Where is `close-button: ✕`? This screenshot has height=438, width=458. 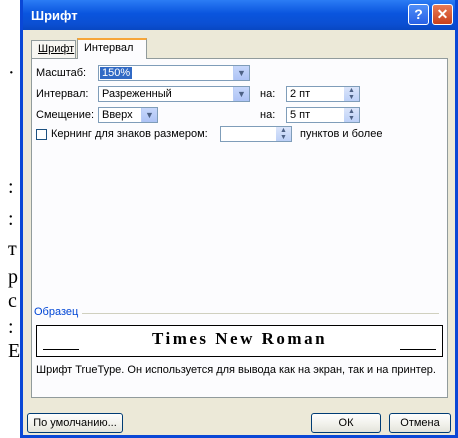 close-button: ✕ is located at coordinates (442, 14).